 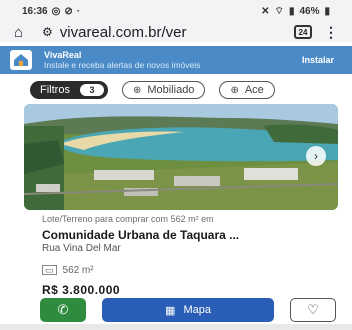 What do you see at coordinates (56, 11) in the screenshot?
I see `notification-icon: ◎` at bounding box center [56, 11].